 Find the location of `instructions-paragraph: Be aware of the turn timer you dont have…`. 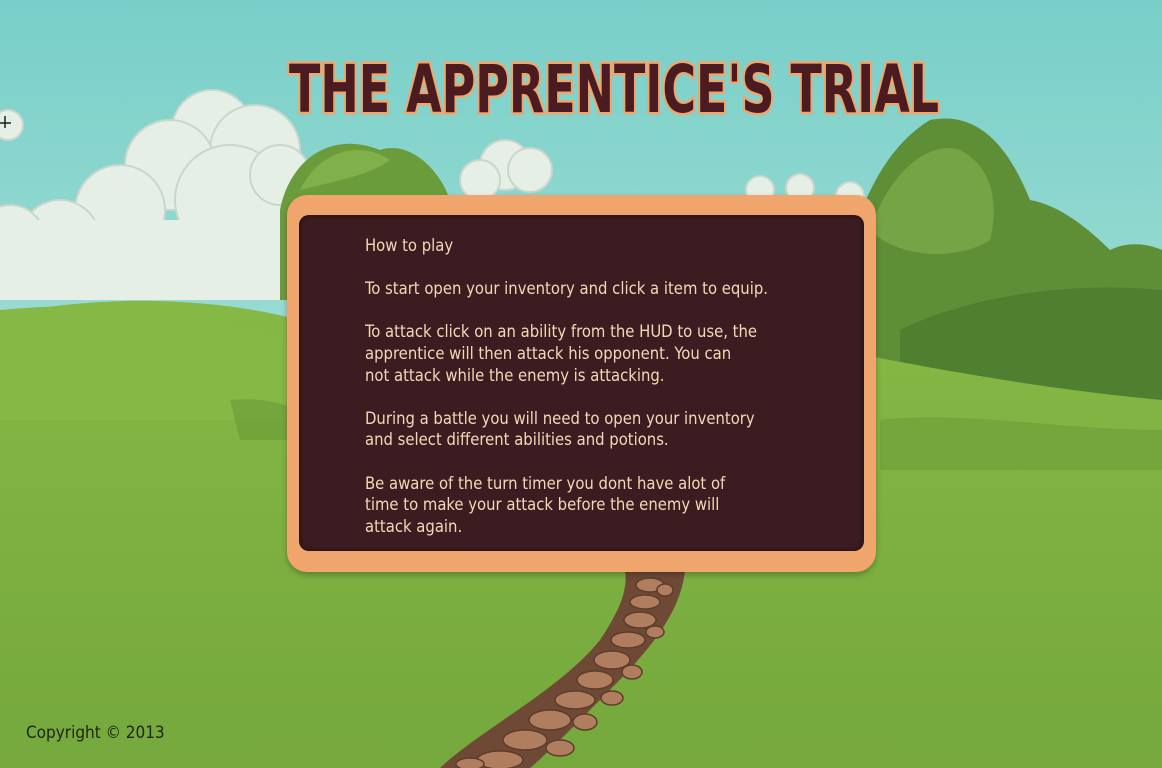

instructions-paragraph: Be aware of the turn timer you dont have… is located at coordinates (545, 504).